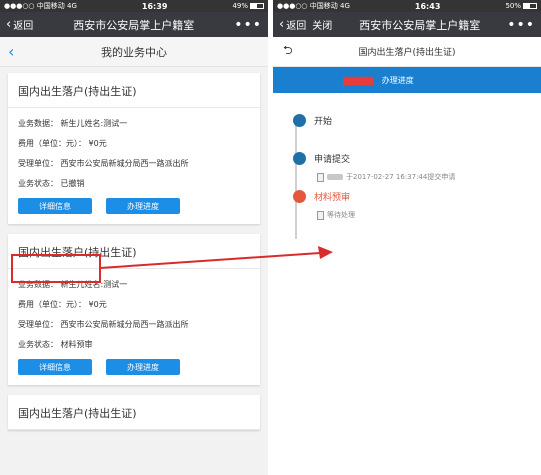 This screenshot has width=541, height=475. I want to click on status-right: 49%, so click(248, 6).